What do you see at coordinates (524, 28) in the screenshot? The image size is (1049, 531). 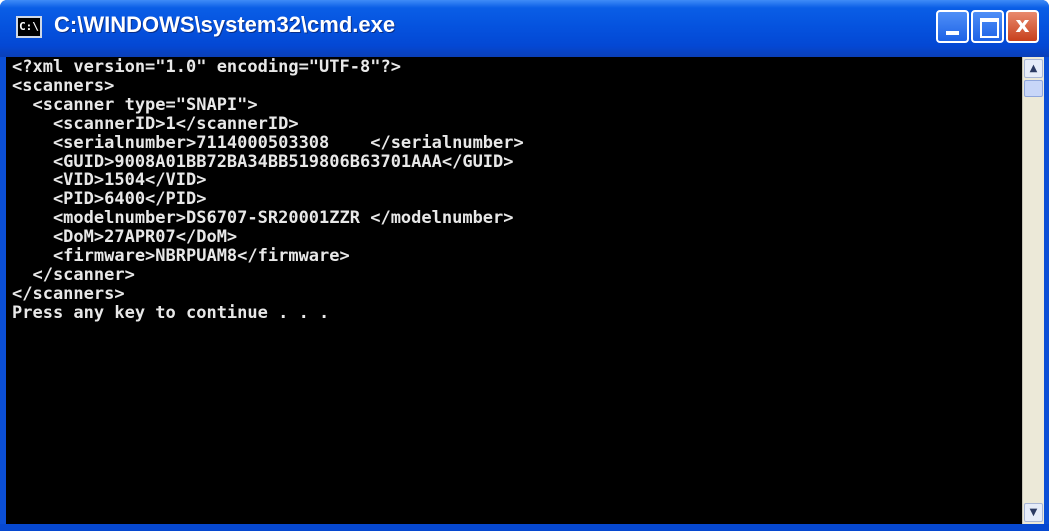 I see `title-bar: C:\ C:\WINDOWS\system32\cmd.exe x` at bounding box center [524, 28].